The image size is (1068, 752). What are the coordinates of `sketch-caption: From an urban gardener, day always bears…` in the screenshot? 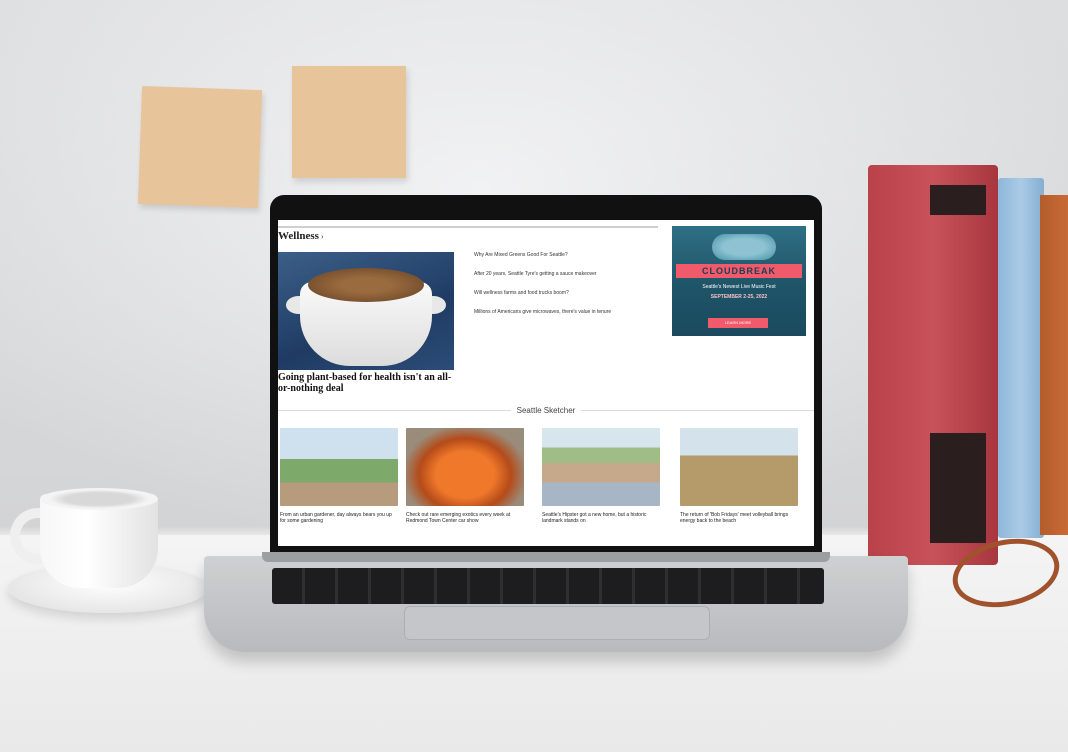 It's located at (339, 518).